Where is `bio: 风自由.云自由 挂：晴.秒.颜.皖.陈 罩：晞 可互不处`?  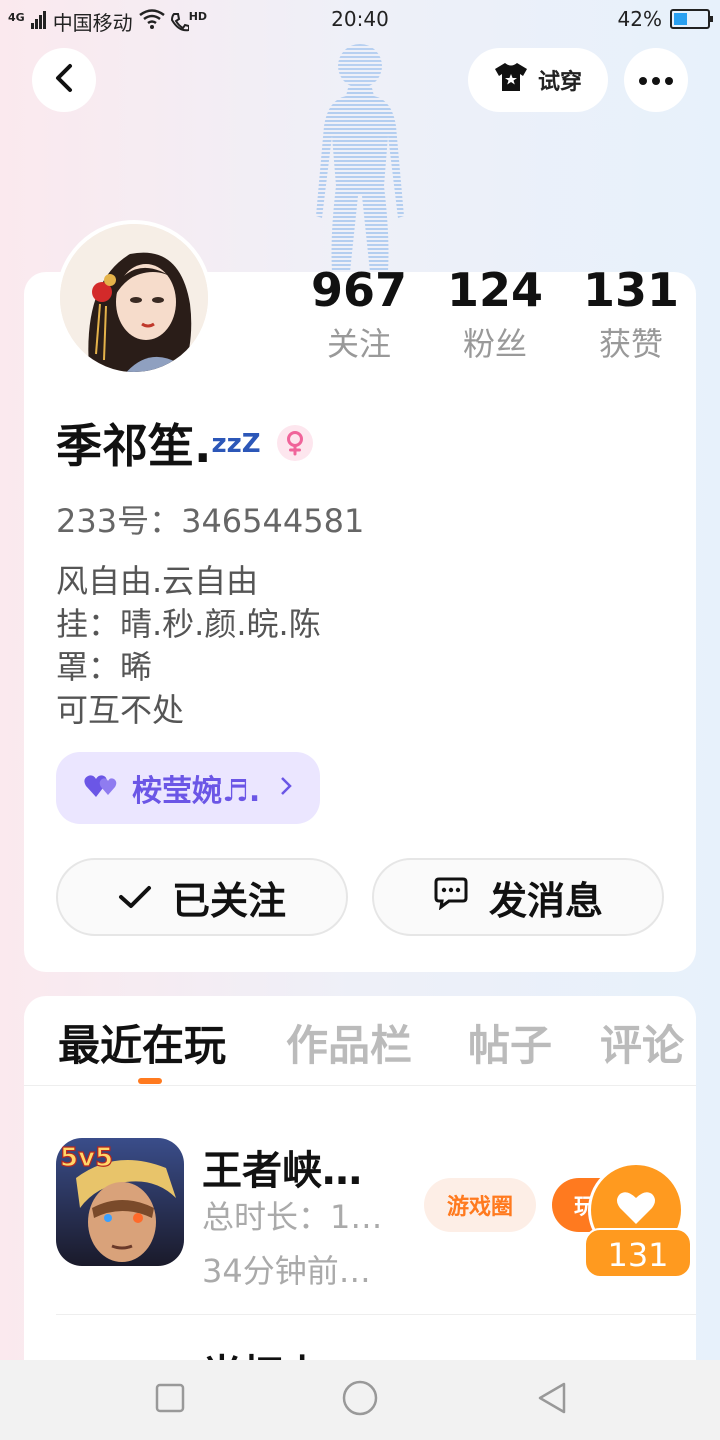
bio: 风自由.云自由 挂：晴.秒.颜.皖.陈 罩：晞 可互不处 is located at coordinates (188, 646).